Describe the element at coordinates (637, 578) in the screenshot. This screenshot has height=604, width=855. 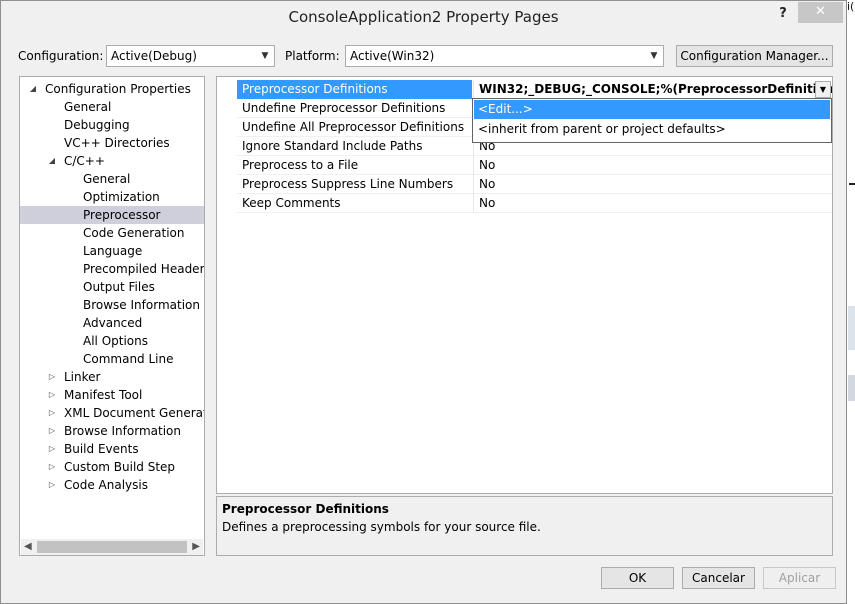
I see `ok-button: OK` at that location.